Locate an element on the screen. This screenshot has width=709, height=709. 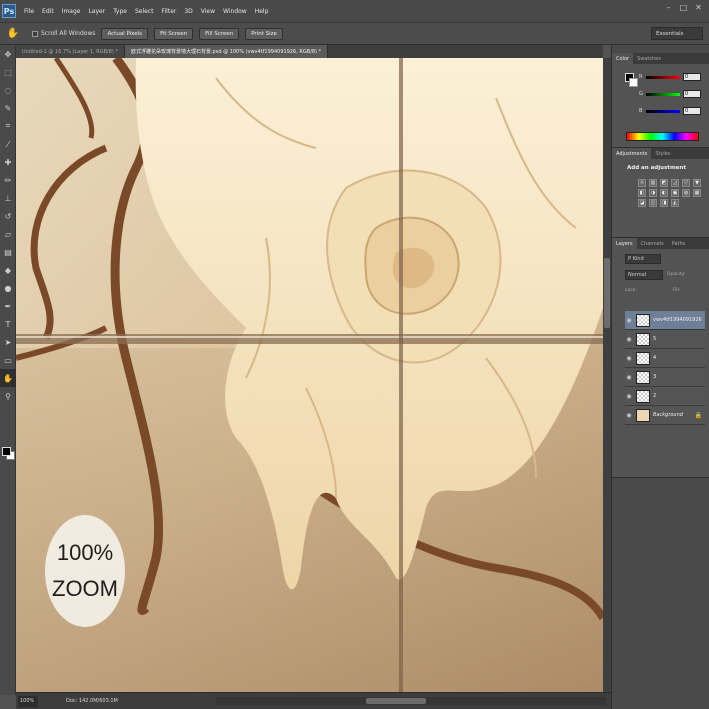
right-panel-dock: ▤ ≡ Color Swatches R 0 G 0 B 0 is located at coordinates (660, 377).